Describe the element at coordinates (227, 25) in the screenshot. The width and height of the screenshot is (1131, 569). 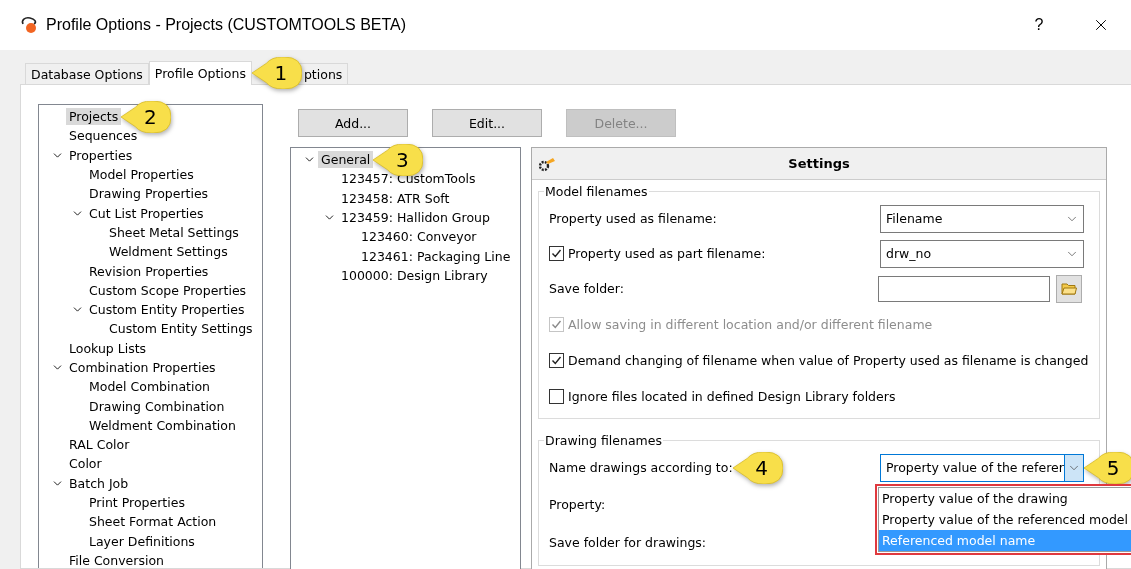
I see `window-title: Profile Options - Projects (CUSTOMTOOLS BETA)` at that location.